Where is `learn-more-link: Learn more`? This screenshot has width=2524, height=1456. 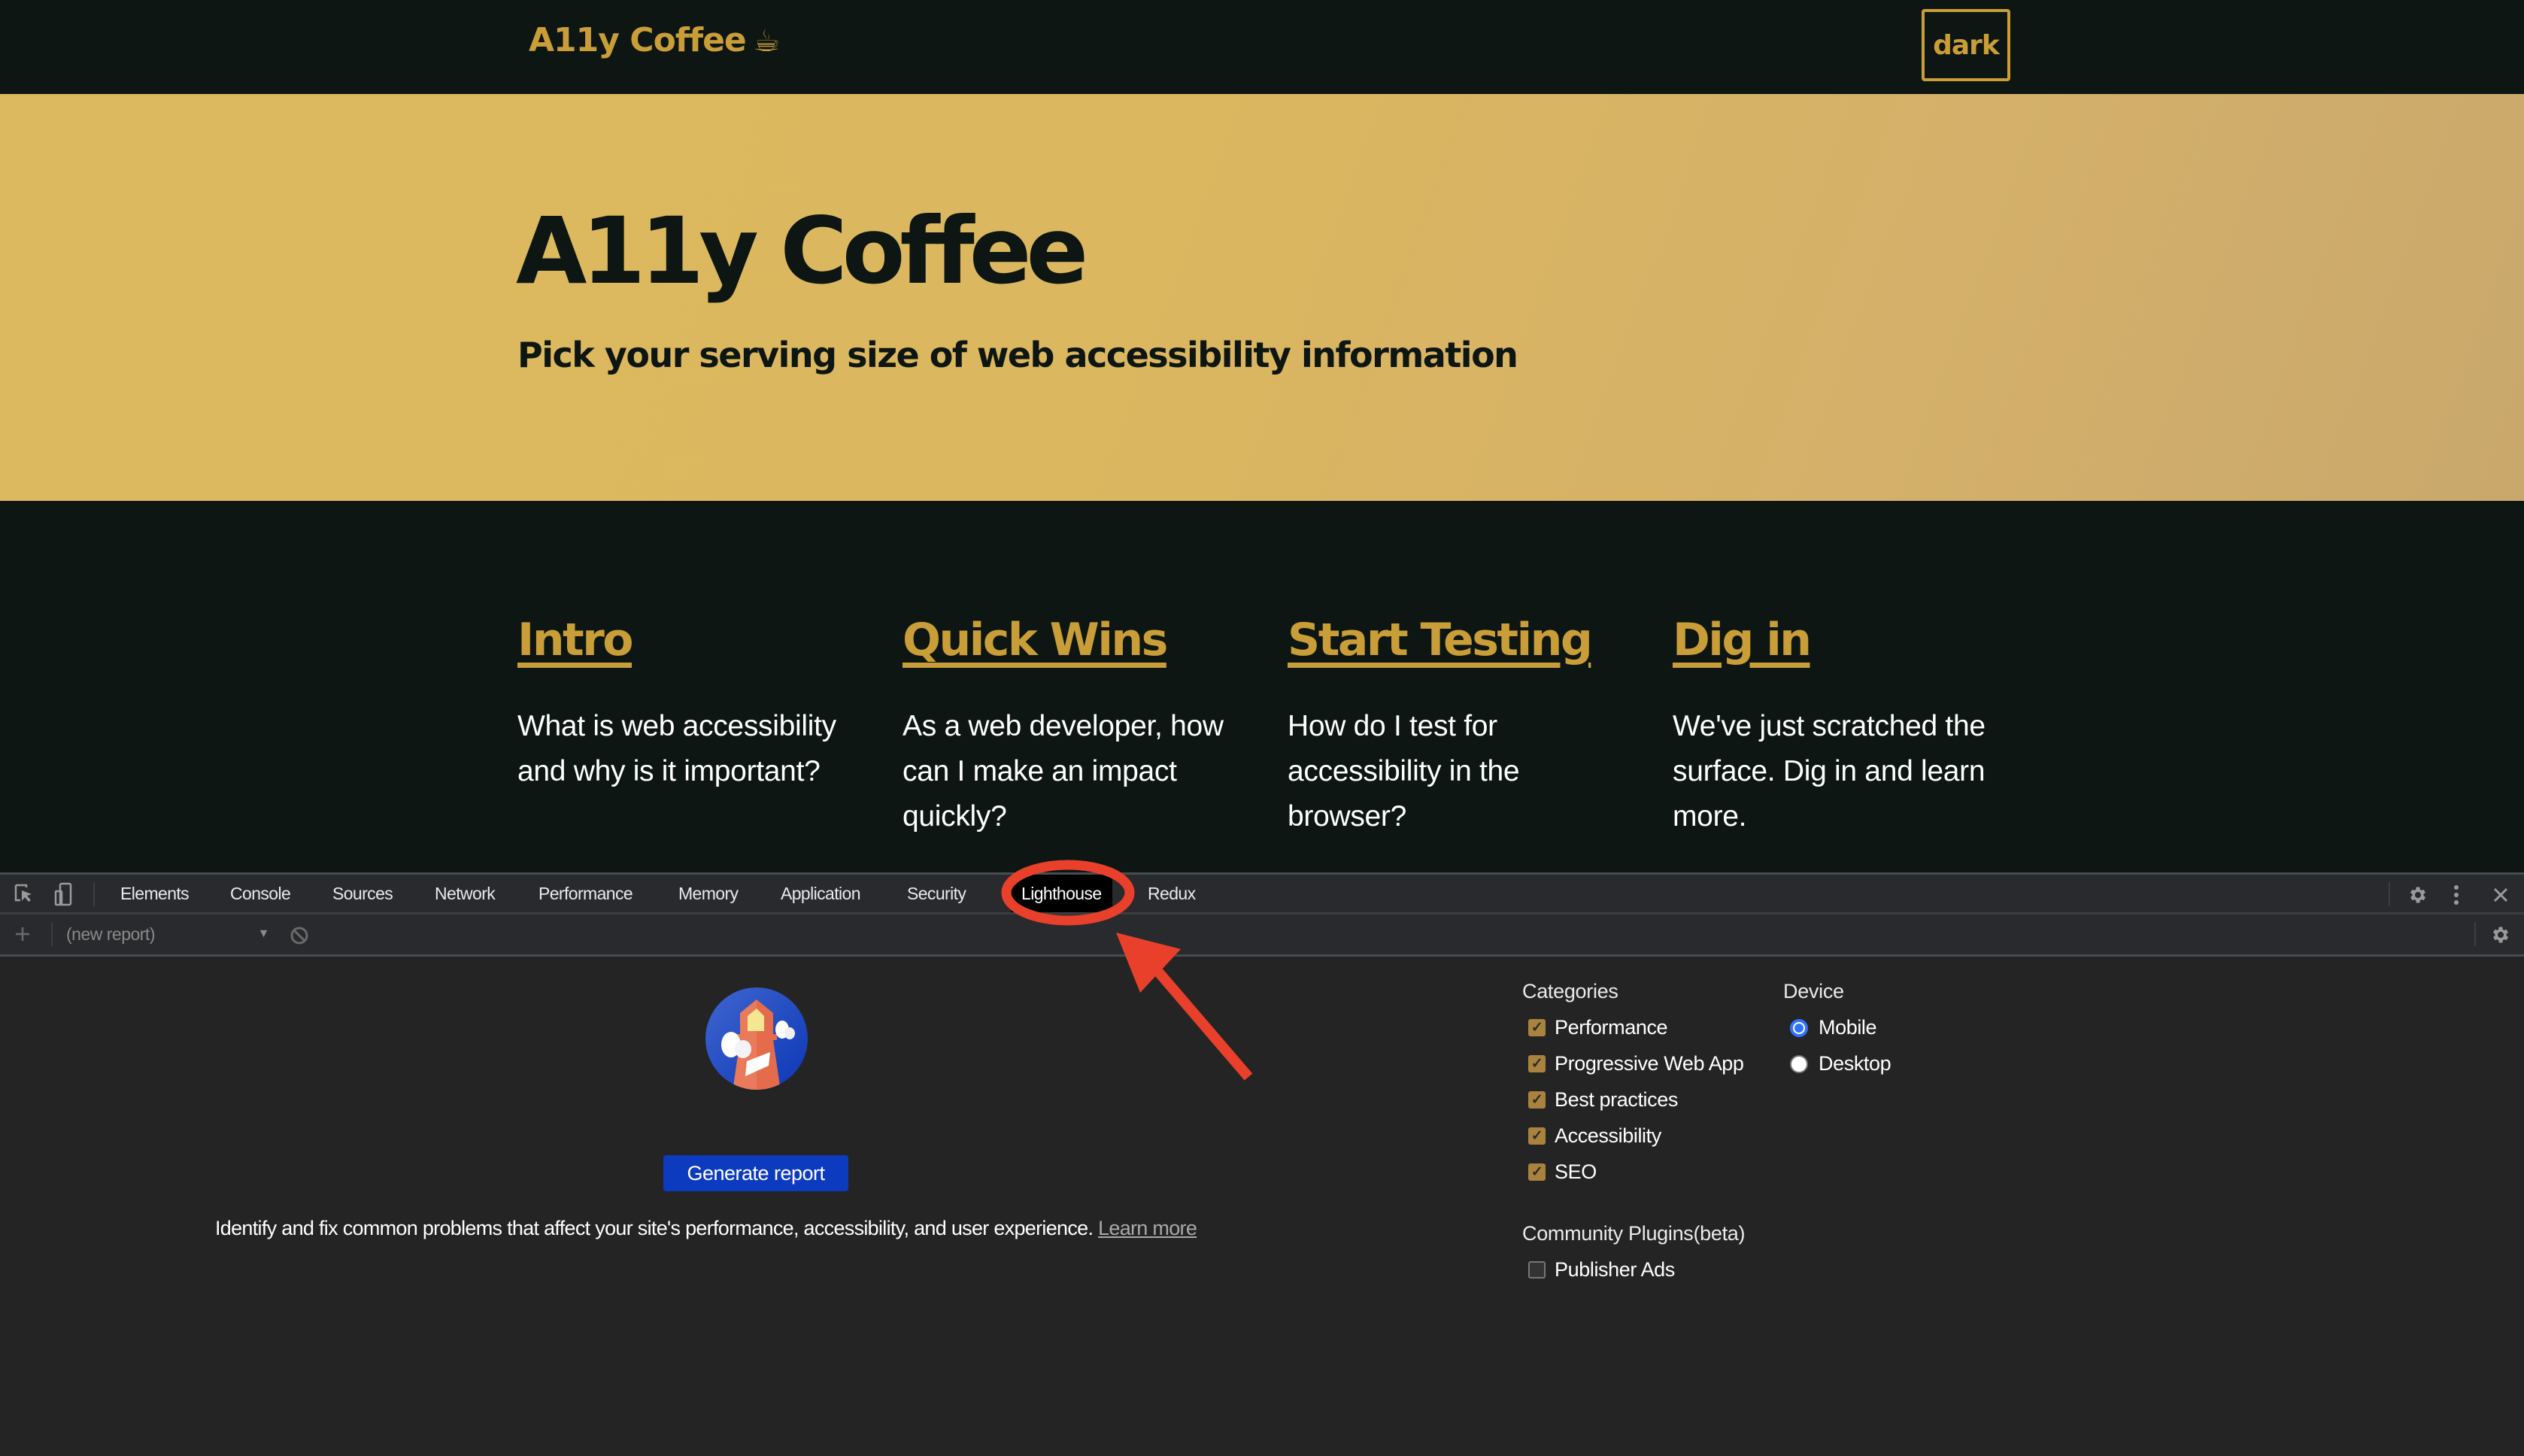 learn-more-link: Learn more is located at coordinates (1147, 1228).